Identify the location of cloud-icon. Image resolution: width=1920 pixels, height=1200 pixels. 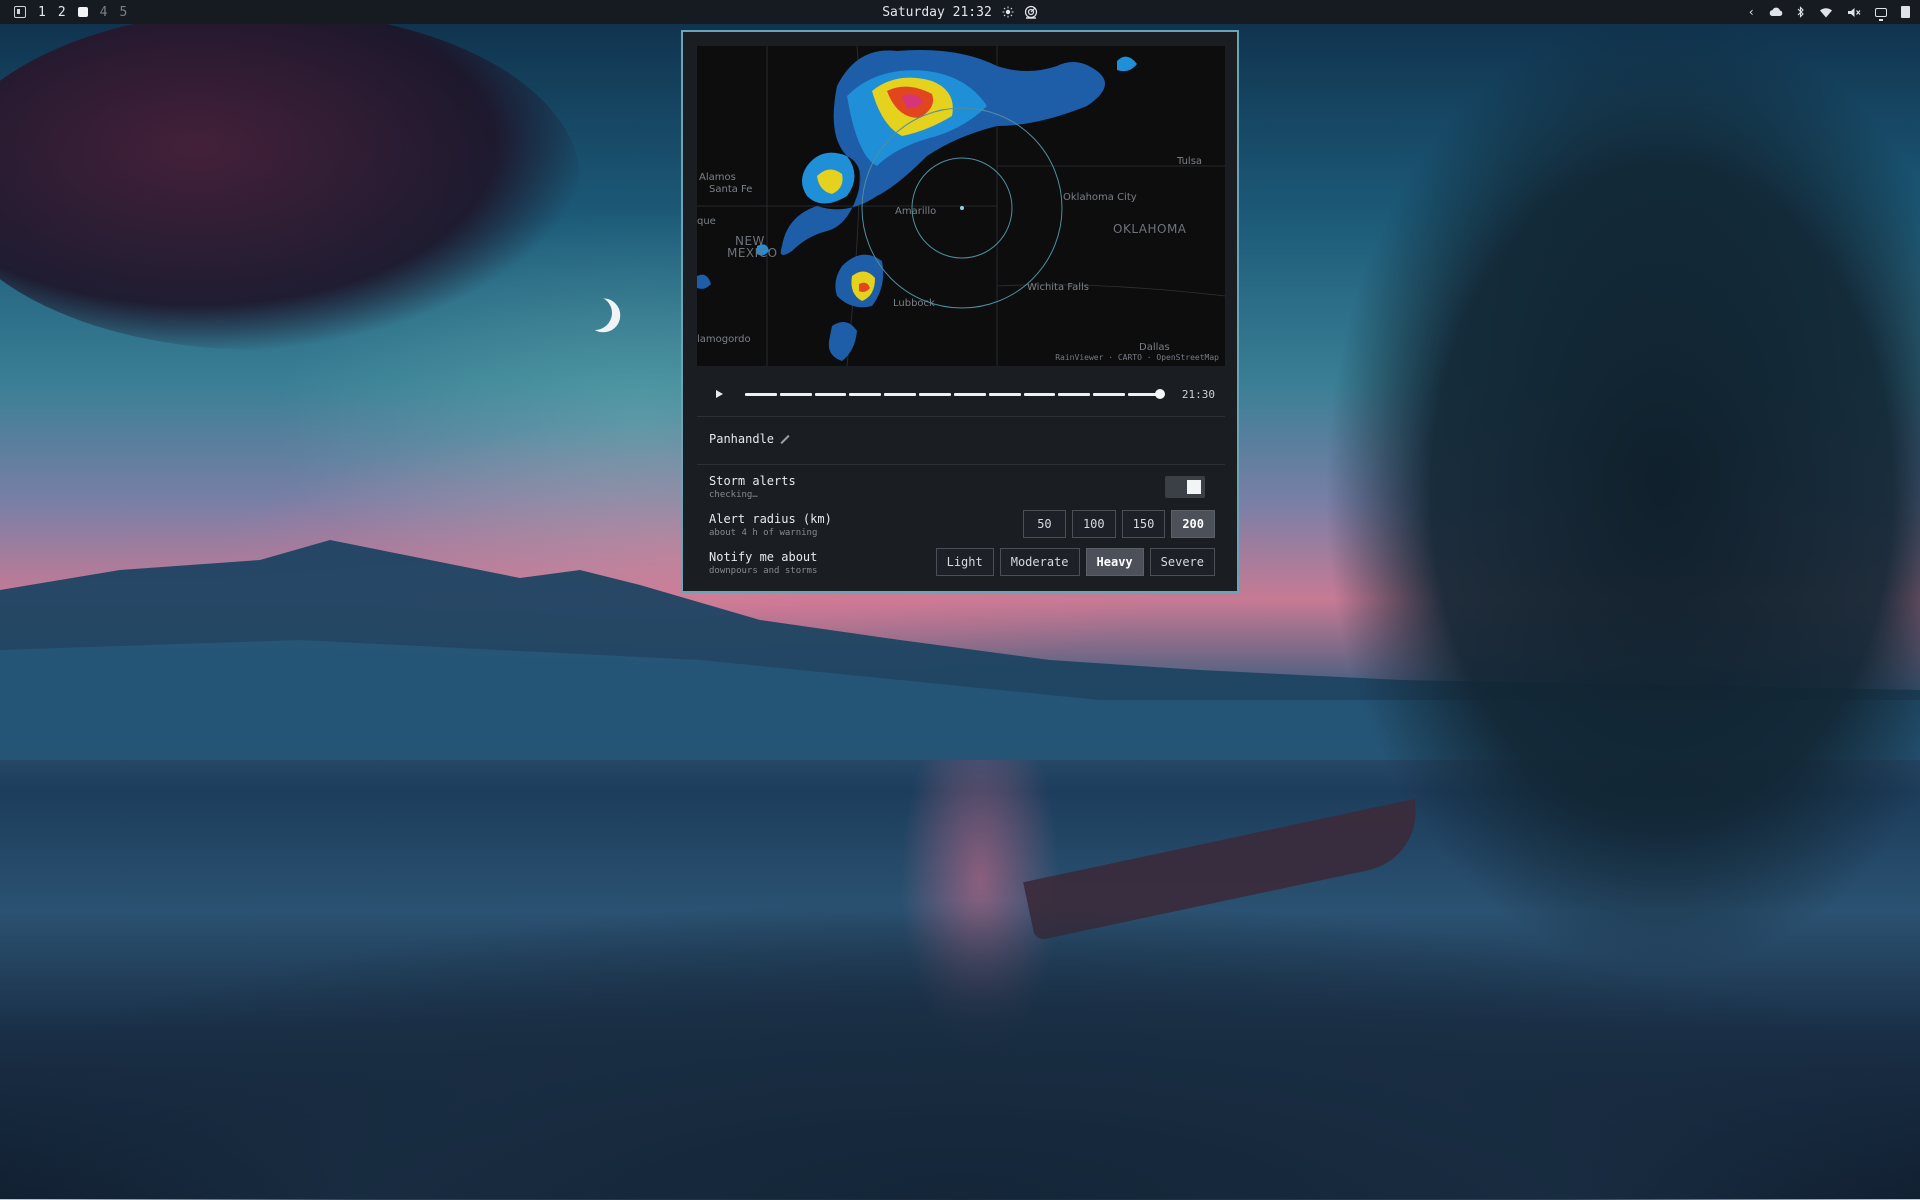
(1776, 12).